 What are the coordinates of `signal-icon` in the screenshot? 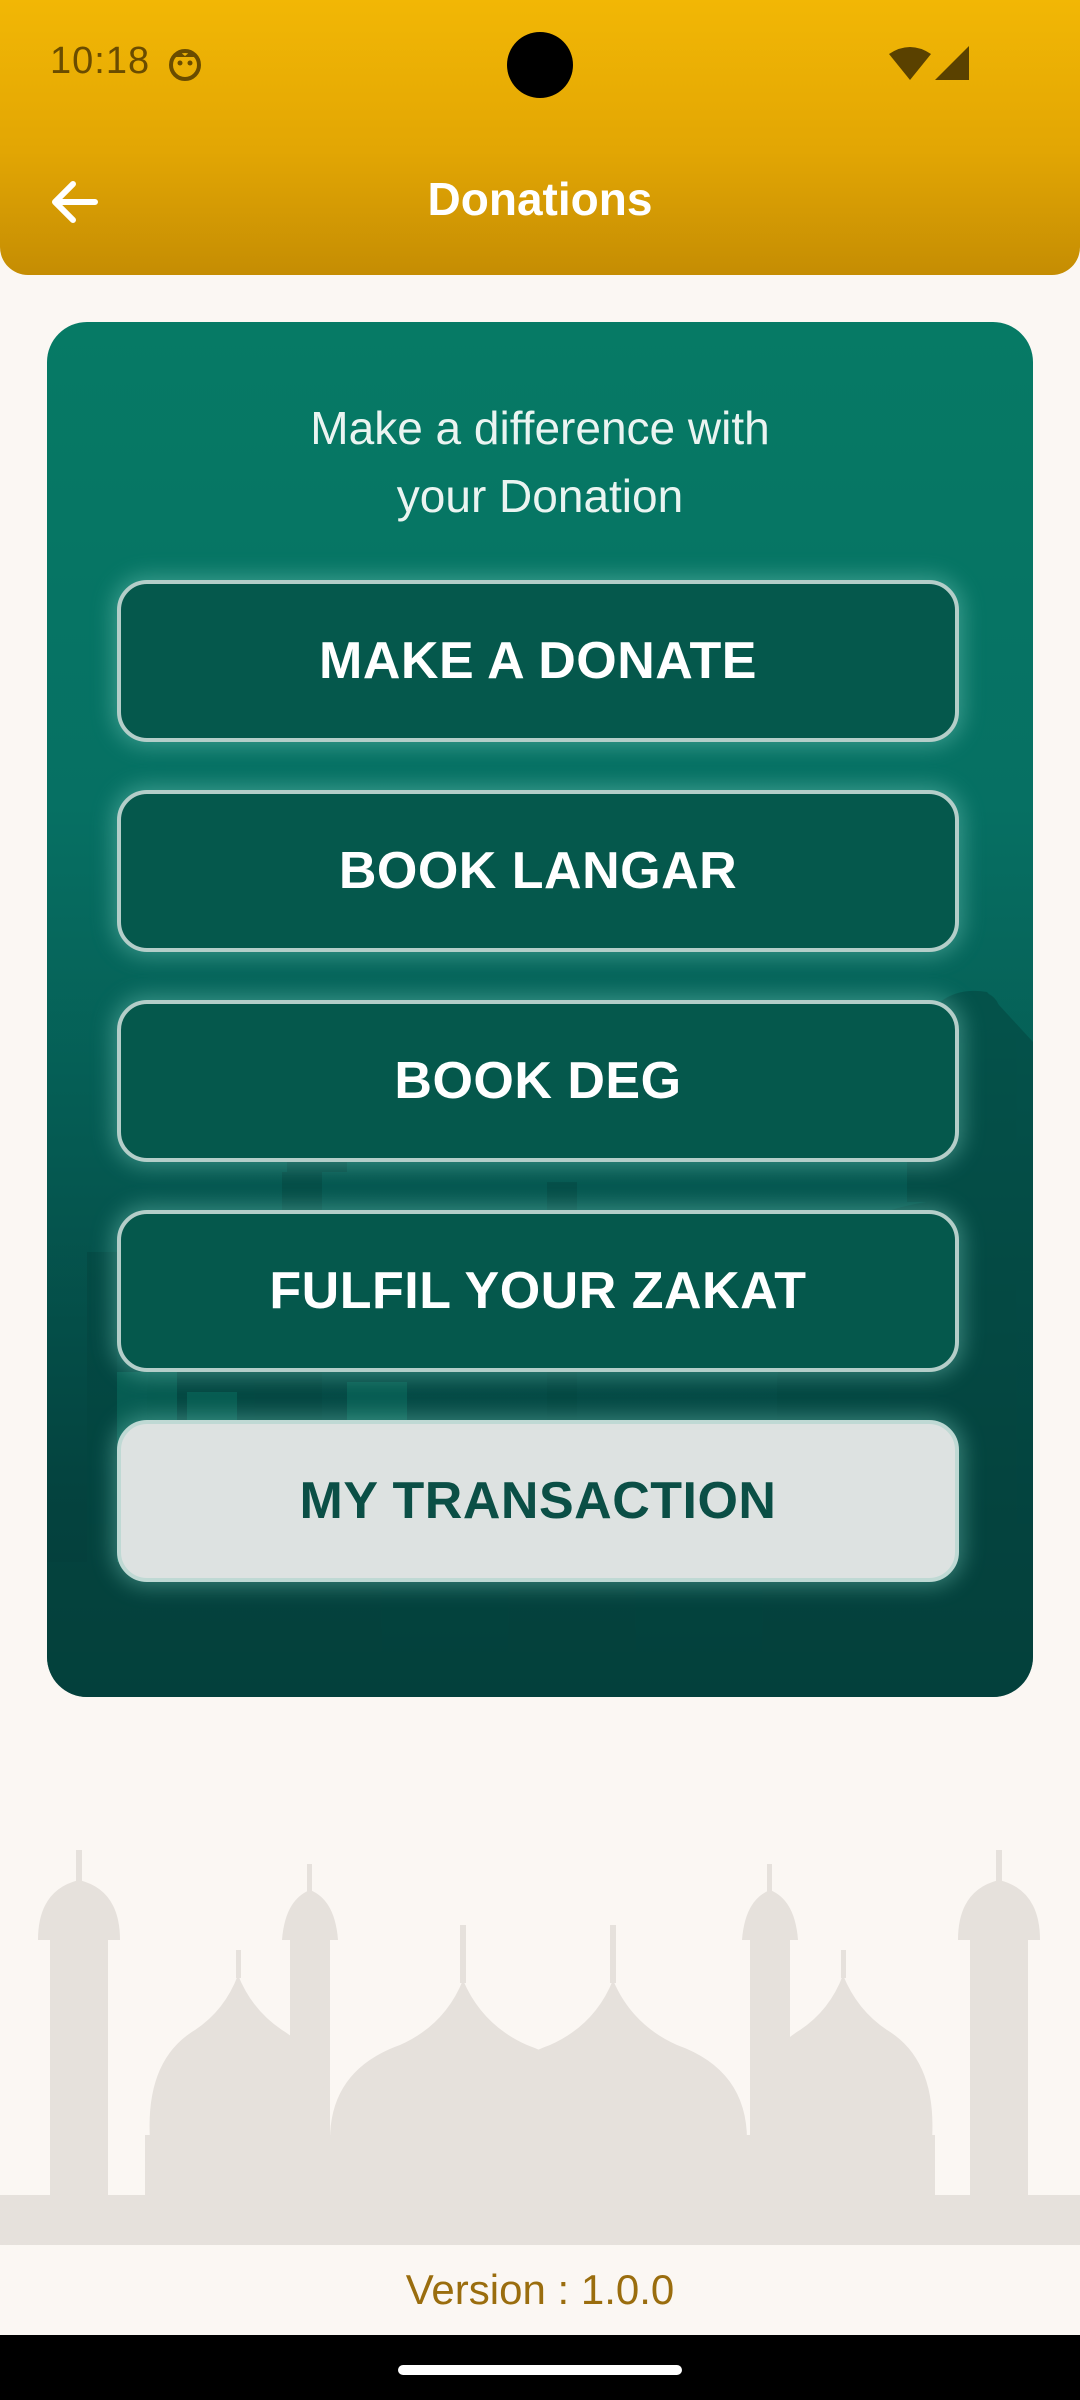 It's located at (952, 63).